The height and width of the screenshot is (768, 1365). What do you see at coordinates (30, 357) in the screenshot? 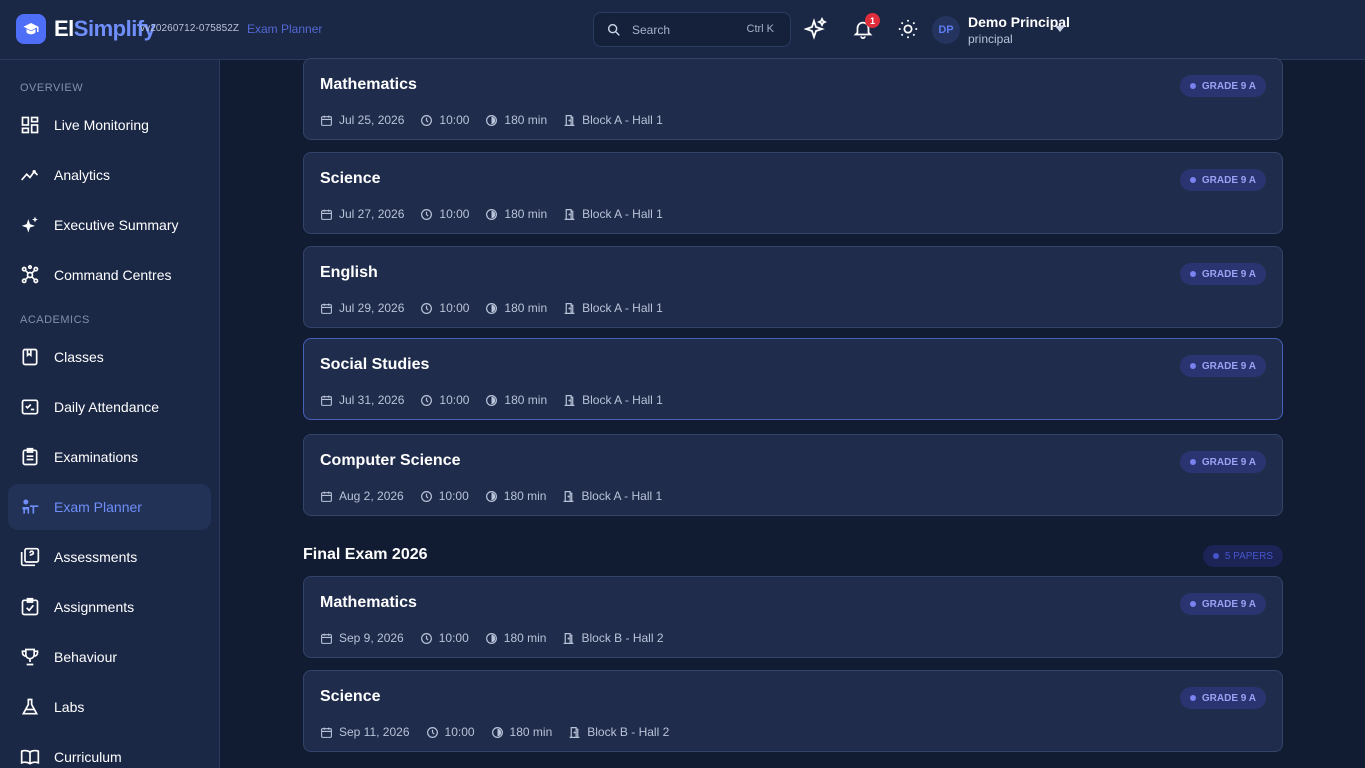
I see `book-icon` at bounding box center [30, 357].